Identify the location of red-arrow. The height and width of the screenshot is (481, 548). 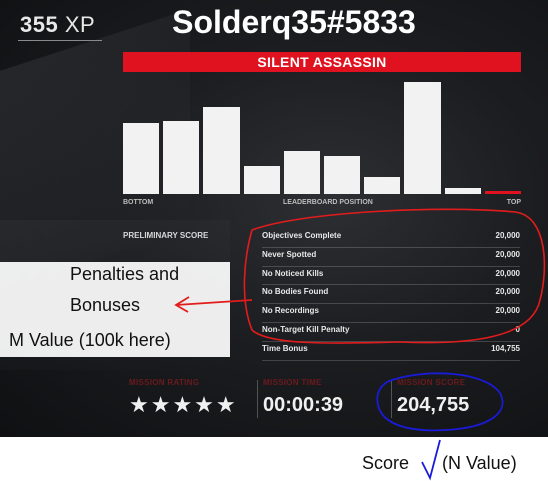
(213, 304).